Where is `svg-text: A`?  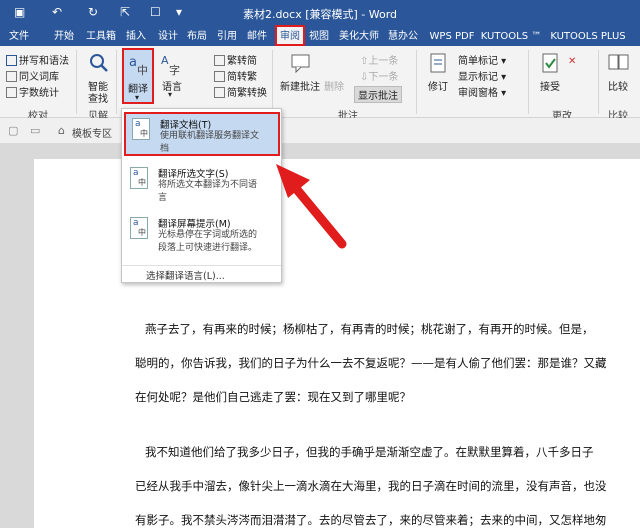 svg-text: A is located at coordinates (165, 60).